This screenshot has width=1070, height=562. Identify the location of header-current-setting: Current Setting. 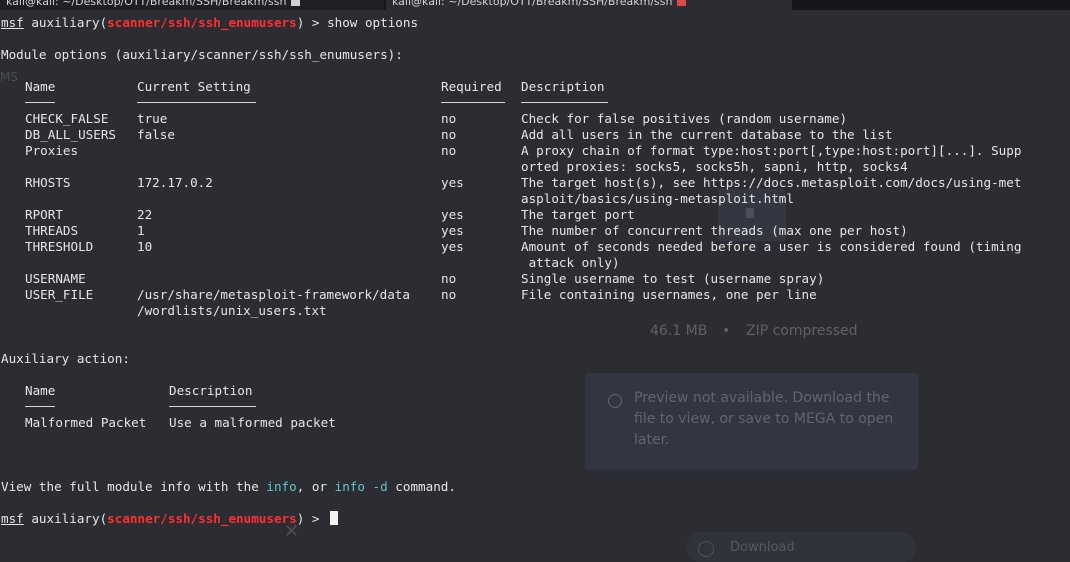
(194, 86).